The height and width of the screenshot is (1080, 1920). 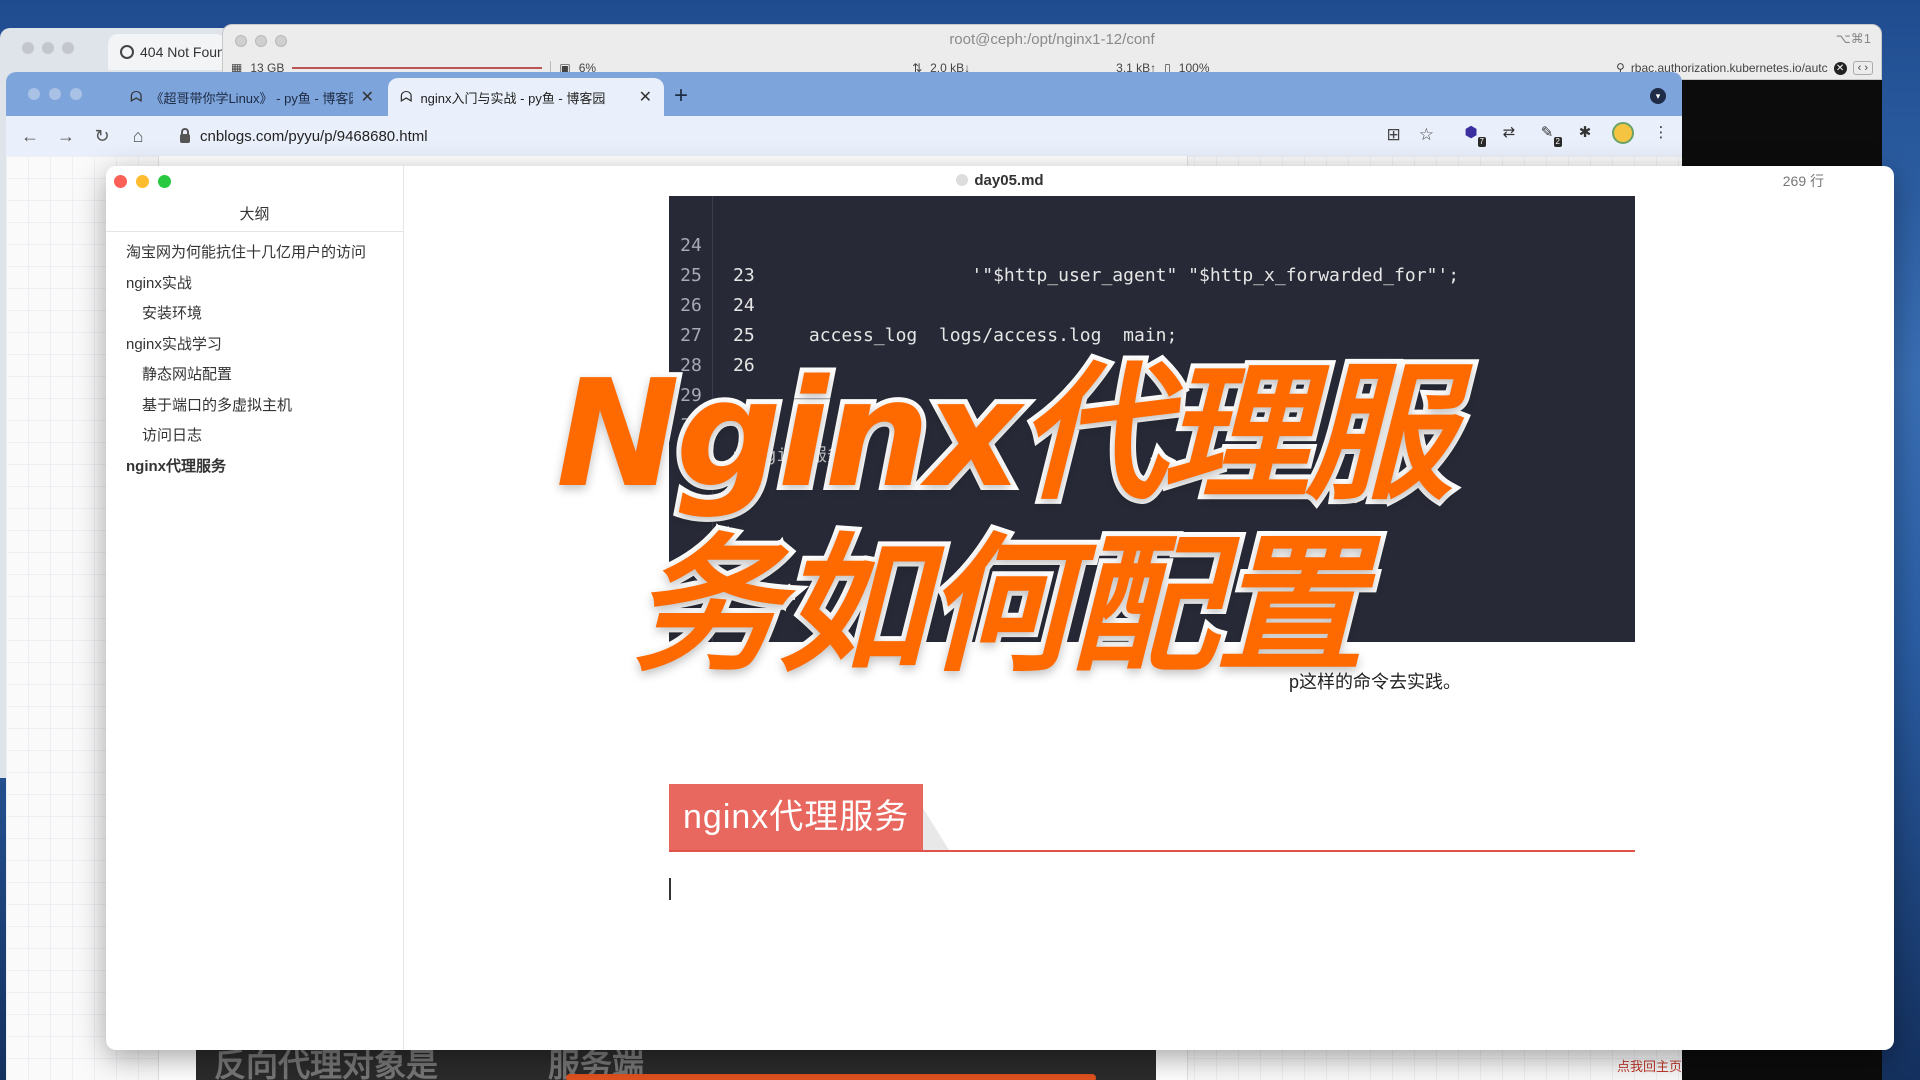 I want to click on home-link: 点我回主页, so click(x=1649, y=1065).